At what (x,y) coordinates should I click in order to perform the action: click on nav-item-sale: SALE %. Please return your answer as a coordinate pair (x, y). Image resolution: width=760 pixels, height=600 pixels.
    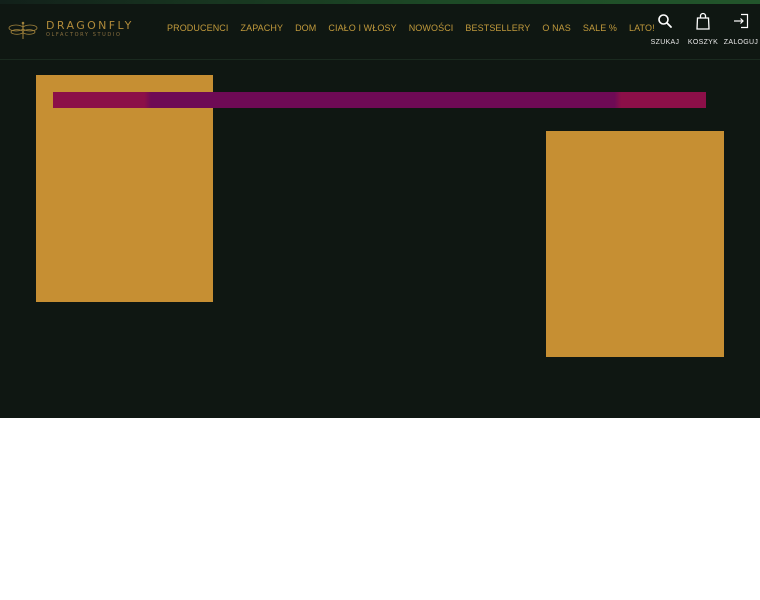
    Looking at the image, I should click on (600, 28).